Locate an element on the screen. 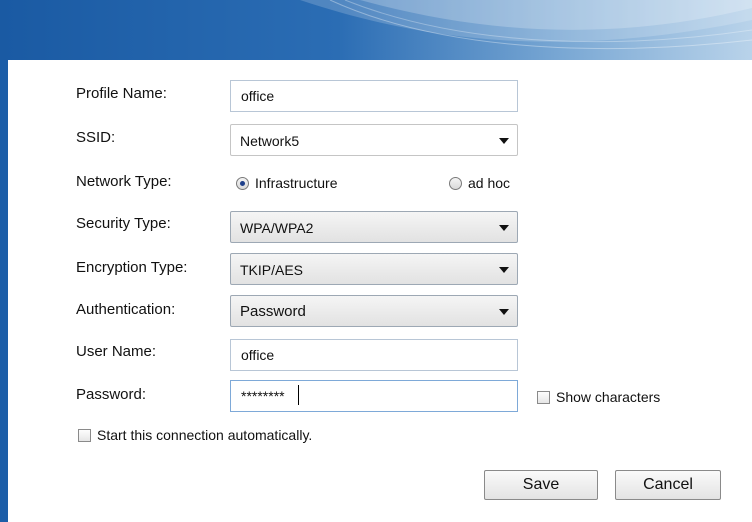 This screenshot has height=522, width=752. infrastructure-radio is located at coordinates (242, 183).